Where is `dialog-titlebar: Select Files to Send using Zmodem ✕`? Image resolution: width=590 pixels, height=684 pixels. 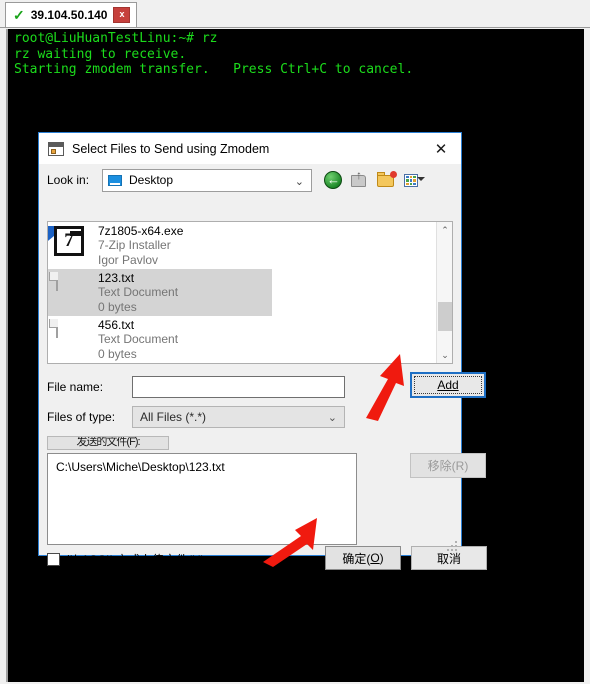 dialog-titlebar: Select Files to Send using Zmodem ✕ is located at coordinates (250, 148).